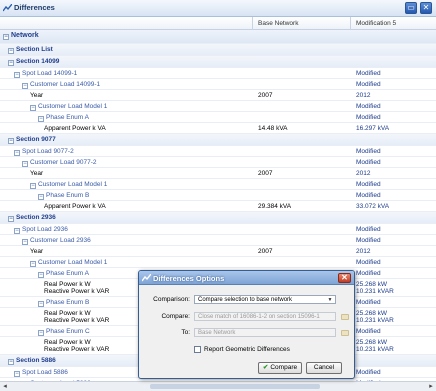 The image size is (436, 391). I want to click on table-row: − Phase Enum A Modified, so click(218, 117).